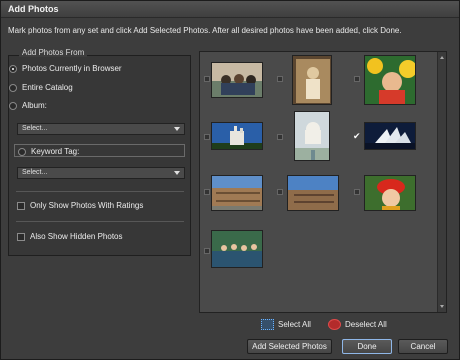 This screenshot has width=460, height=360. Describe the element at coordinates (237, 80) in the screenshot. I see `photo-family-group` at that location.